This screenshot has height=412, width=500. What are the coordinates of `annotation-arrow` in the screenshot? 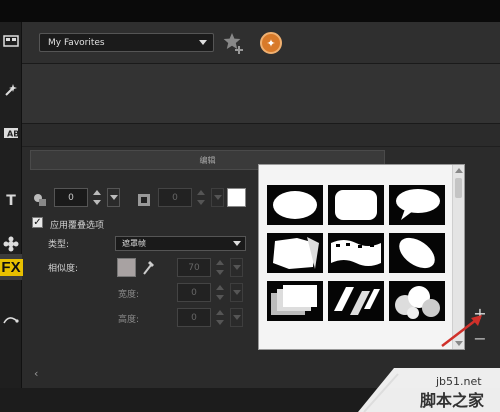 It's located at (461, 331).